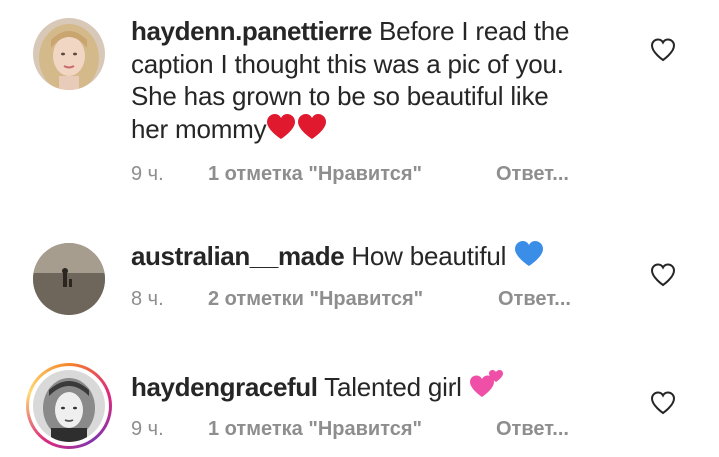  Describe the element at coordinates (340, 96) in the screenshot. I see `comment-body-line: She has grown to be so beautiful like` at that location.